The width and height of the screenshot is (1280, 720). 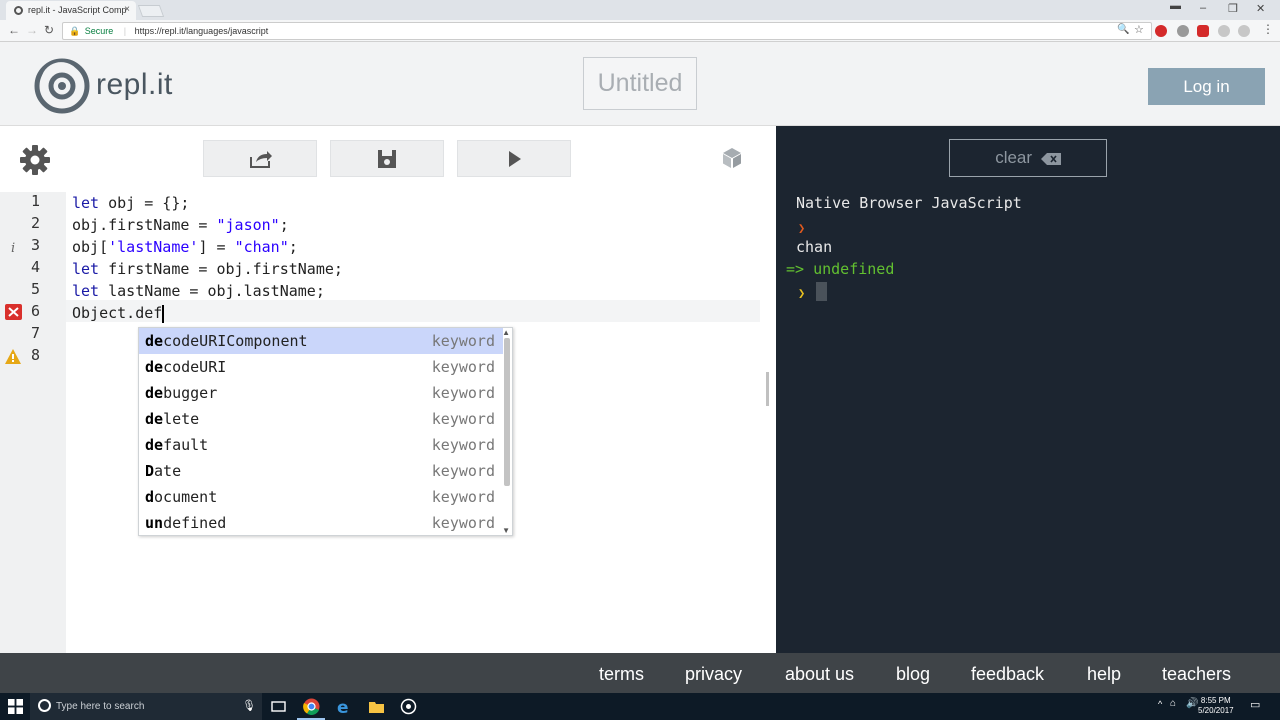 What do you see at coordinates (44, 705) in the screenshot?
I see `cortana-icon` at bounding box center [44, 705].